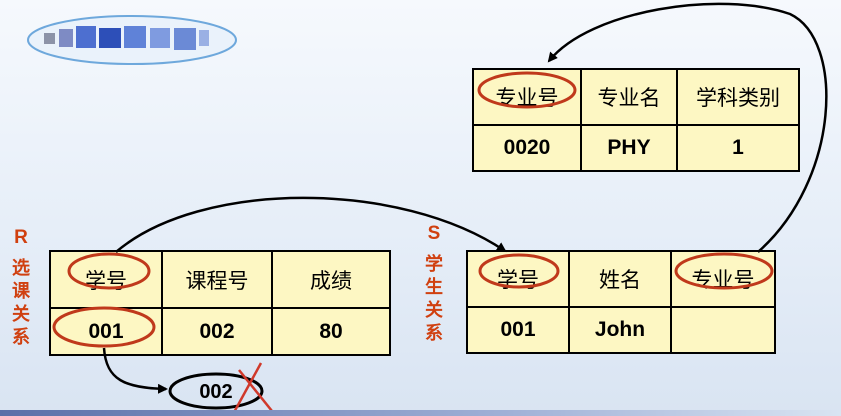  What do you see at coordinates (434, 299) in the screenshot?
I see `relation-s-name: 学生关系` at bounding box center [434, 299].